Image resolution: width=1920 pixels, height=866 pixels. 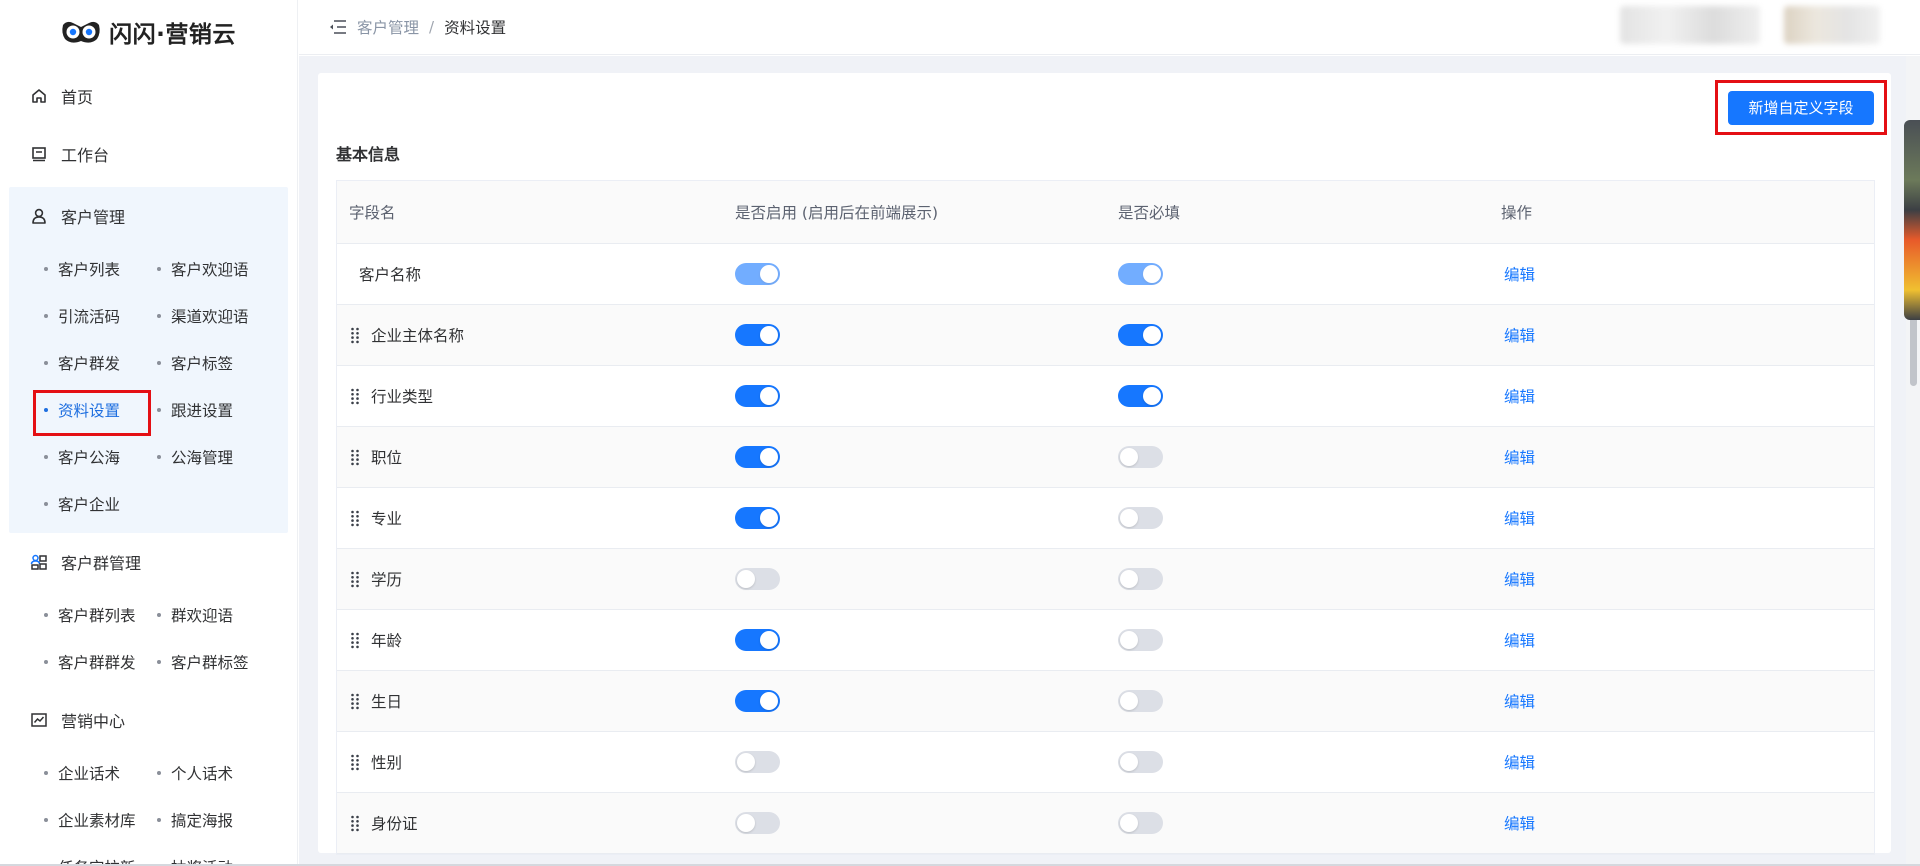 What do you see at coordinates (1801, 107) in the screenshot?
I see `add-custom-field-button: 新增自定义字段` at bounding box center [1801, 107].